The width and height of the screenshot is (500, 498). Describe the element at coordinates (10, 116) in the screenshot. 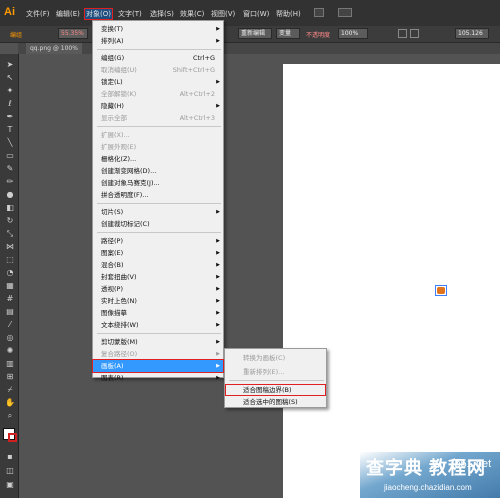

I see `pen-tool-icon: ✒` at that location.